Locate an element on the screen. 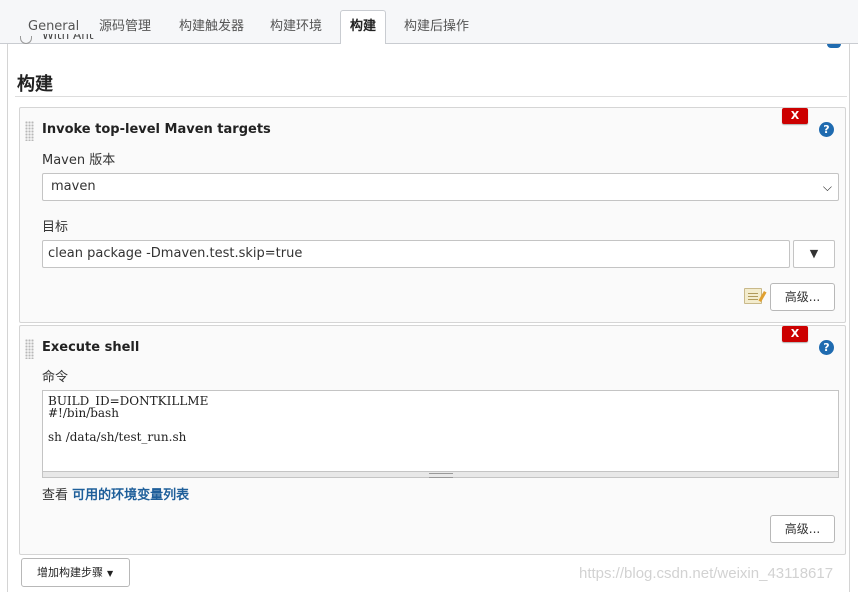  add-build-step-button: 增加构建步骤 ▼ is located at coordinates (75, 572).